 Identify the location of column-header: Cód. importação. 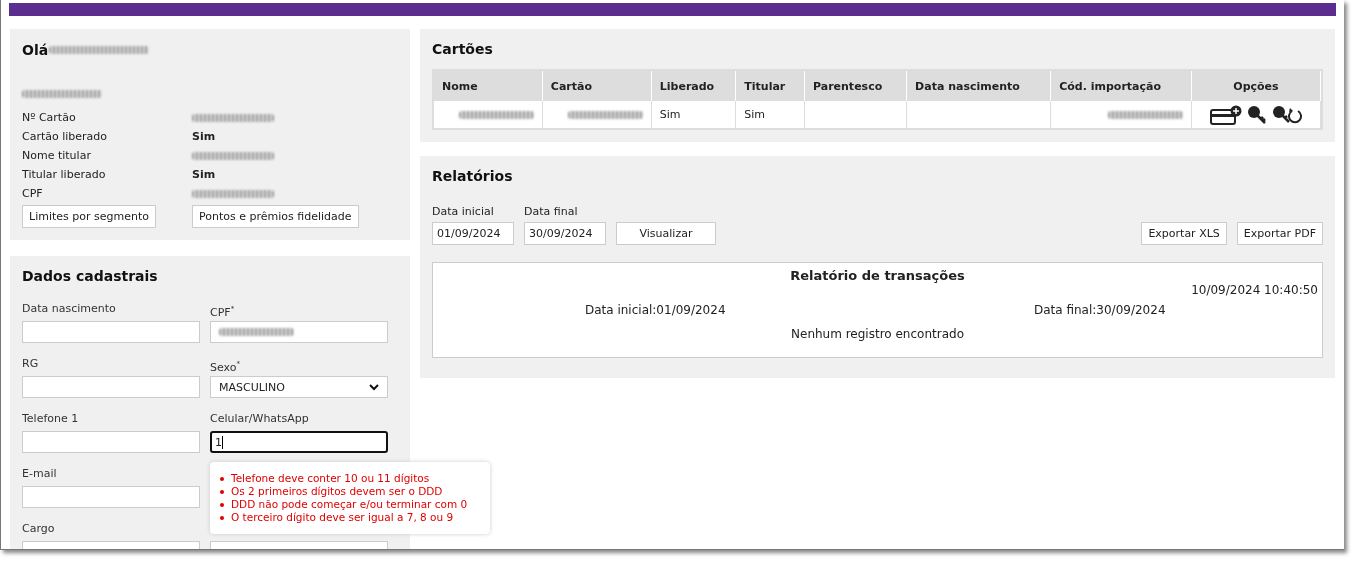
(1121, 86).